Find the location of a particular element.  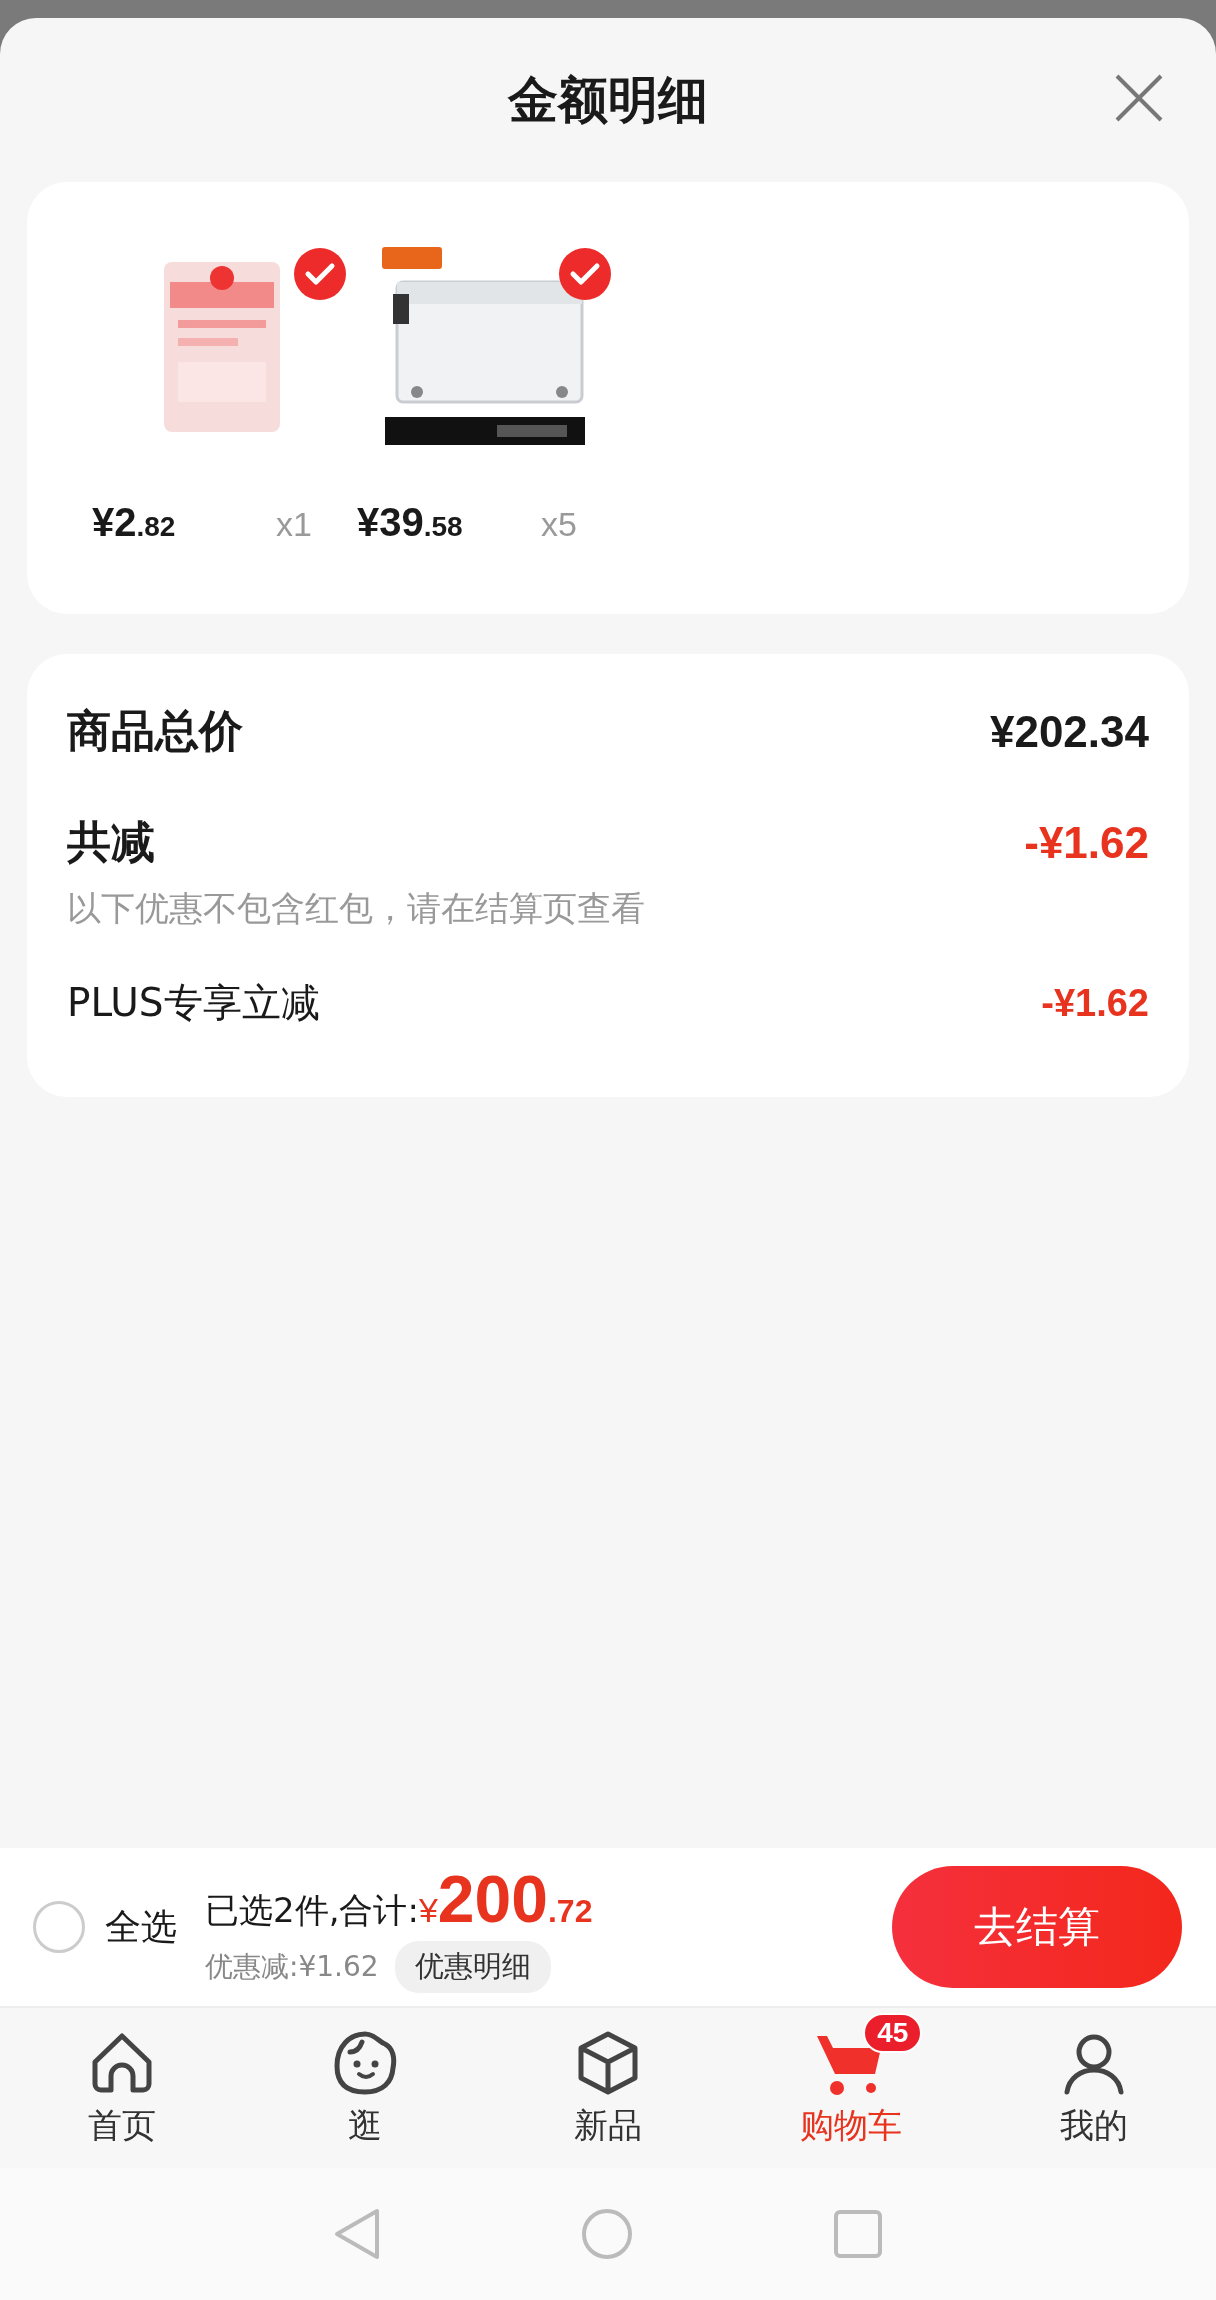

product-quantity: x1 is located at coordinates (294, 524).